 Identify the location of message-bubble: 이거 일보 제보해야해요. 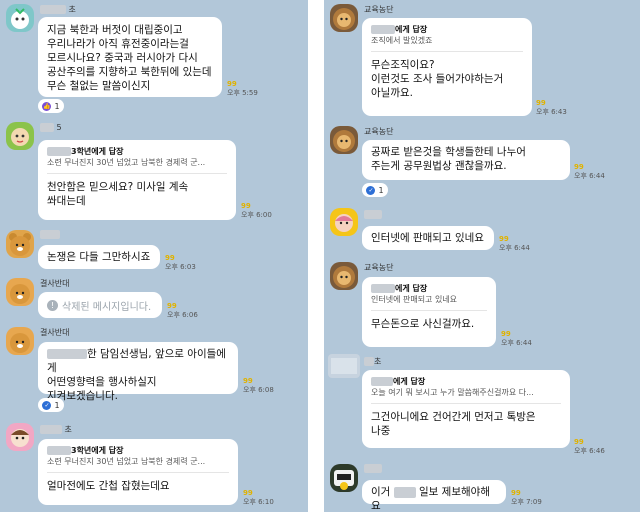
(434, 496).